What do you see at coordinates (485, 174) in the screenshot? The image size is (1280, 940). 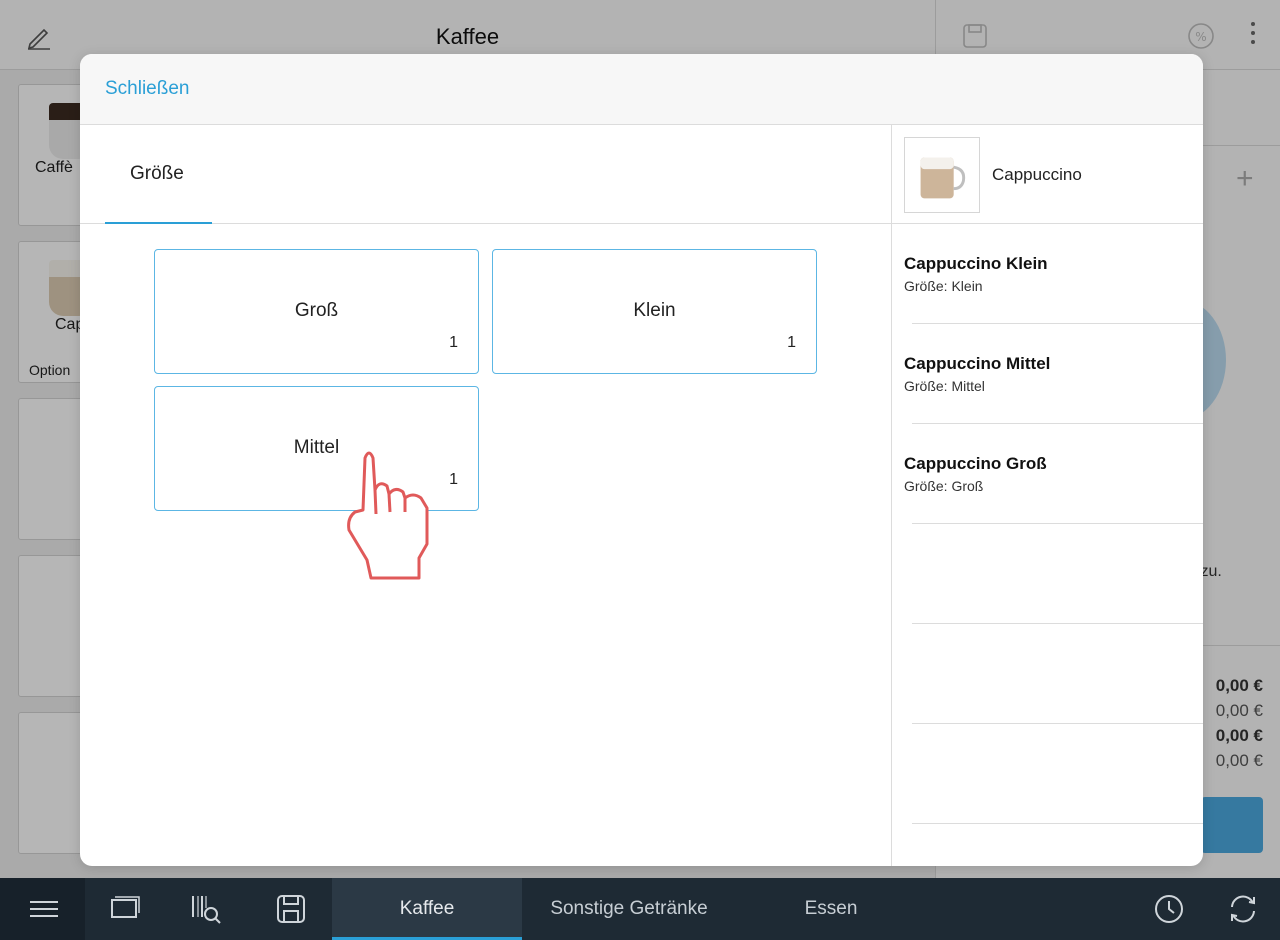 I see `option-tabs: Größe` at bounding box center [485, 174].